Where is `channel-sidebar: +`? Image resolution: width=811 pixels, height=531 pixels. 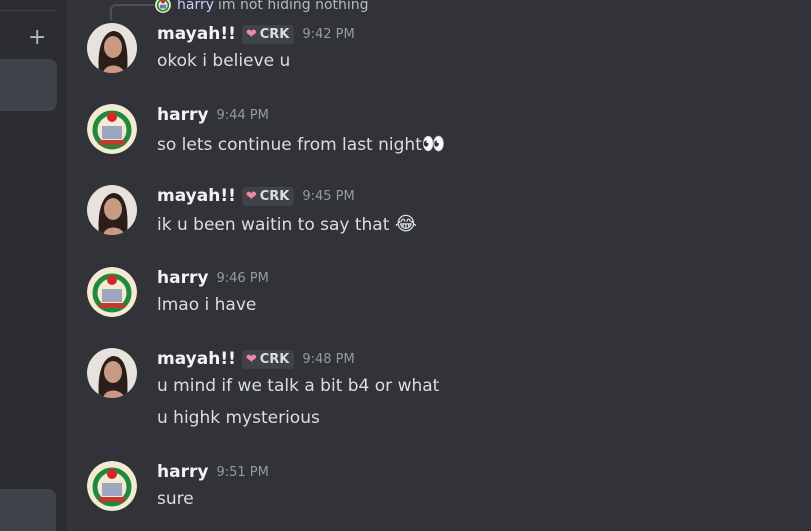
channel-sidebar: + is located at coordinates (33, 265).